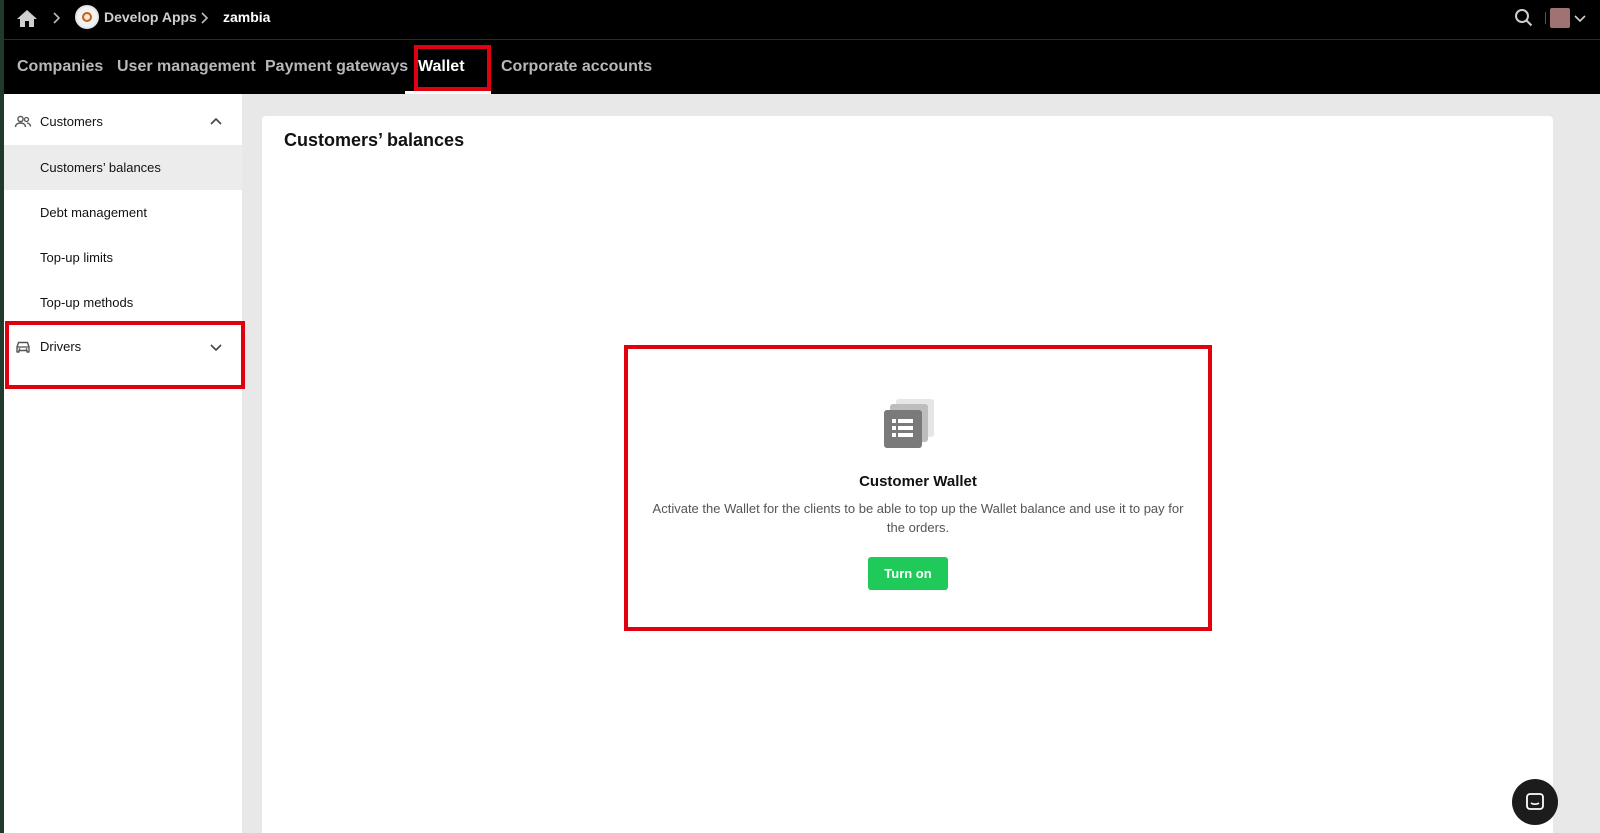 This screenshot has width=1600, height=833. I want to click on turn-on-button: Turn on, so click(908, 573).